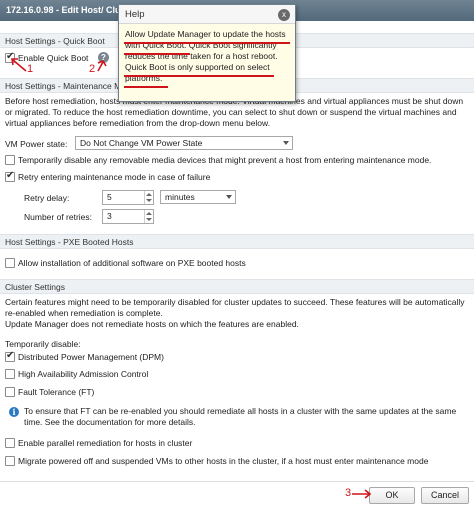 The height and width of the screenshot is (507, 474). What do you see at coordinates (14, 412) in the screenshot?
I see `info-icon: i` at bounding box center [14, 412].